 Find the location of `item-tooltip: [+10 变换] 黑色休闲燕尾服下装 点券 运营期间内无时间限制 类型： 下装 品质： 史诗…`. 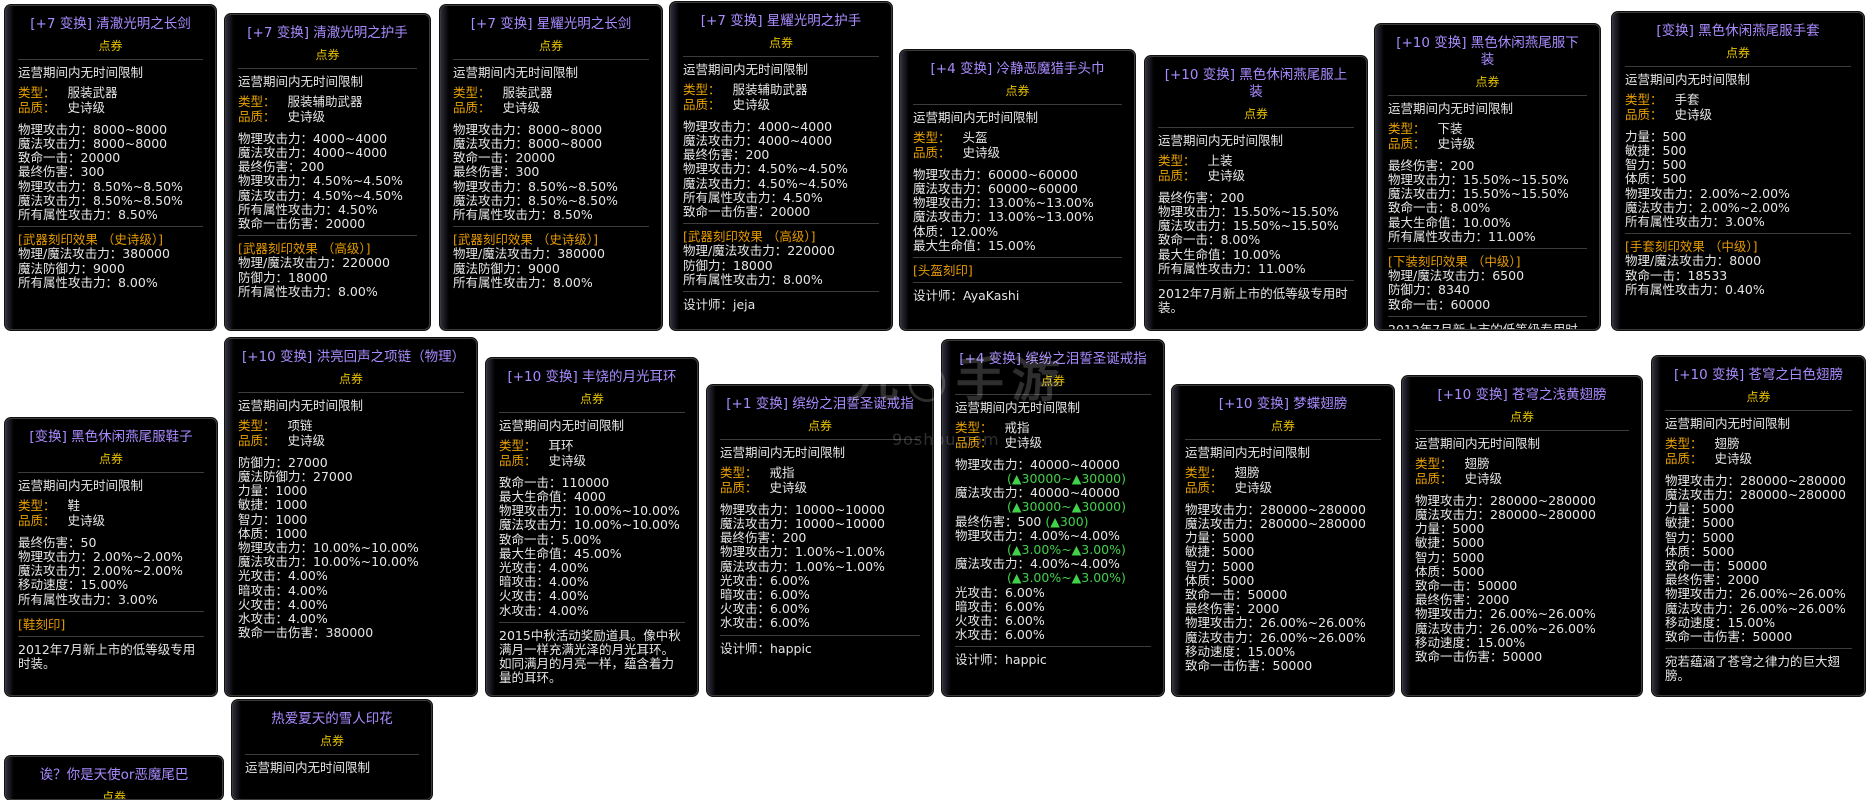

item-tooltip: [+10 变换] 黑色休闲燕尾服下装 点券 运营期间内无时间限制 类型： 下装 品质： 史诗… is located at coordinates (1487, 177).